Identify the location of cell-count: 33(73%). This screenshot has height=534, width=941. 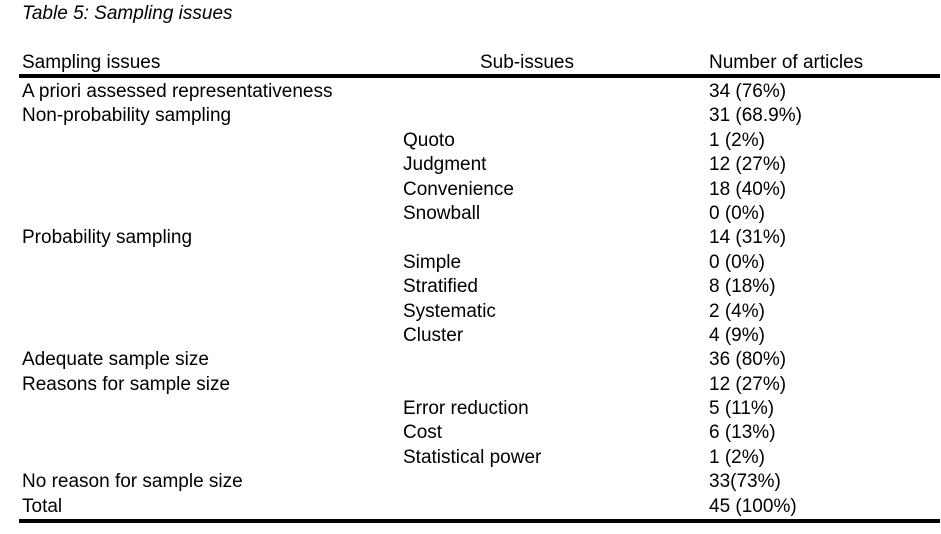
(745, 482).